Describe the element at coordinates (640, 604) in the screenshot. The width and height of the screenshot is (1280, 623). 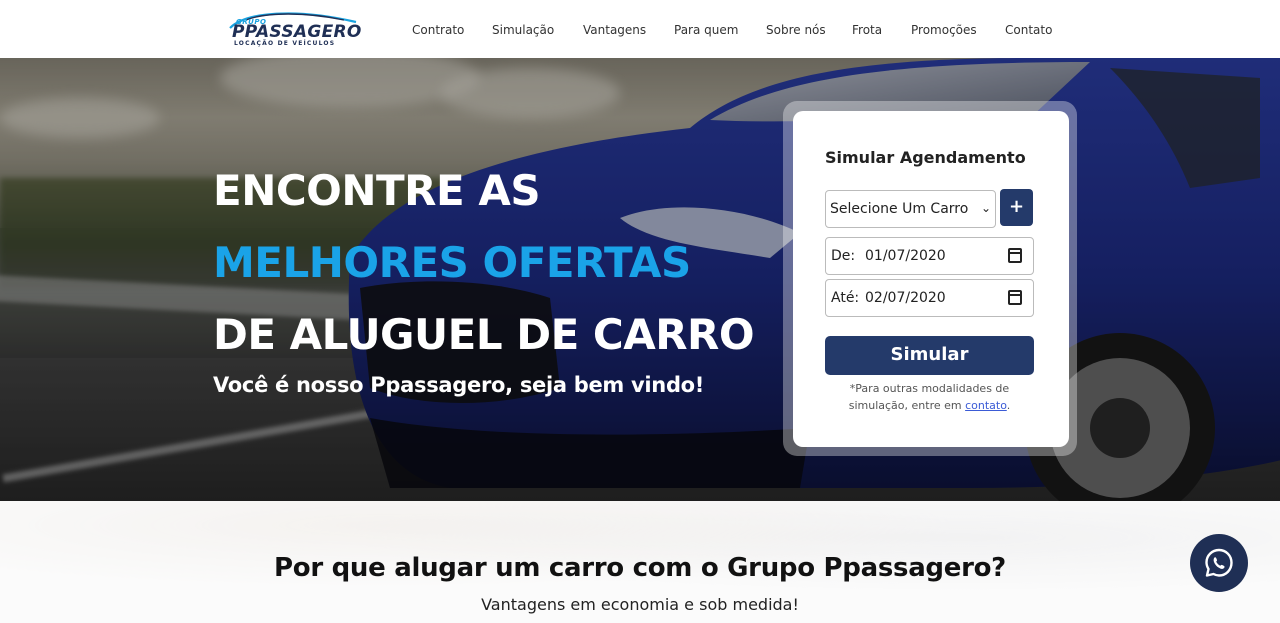
I see `section-subtitle: Vantagens em economia e sob medida!` at that location.